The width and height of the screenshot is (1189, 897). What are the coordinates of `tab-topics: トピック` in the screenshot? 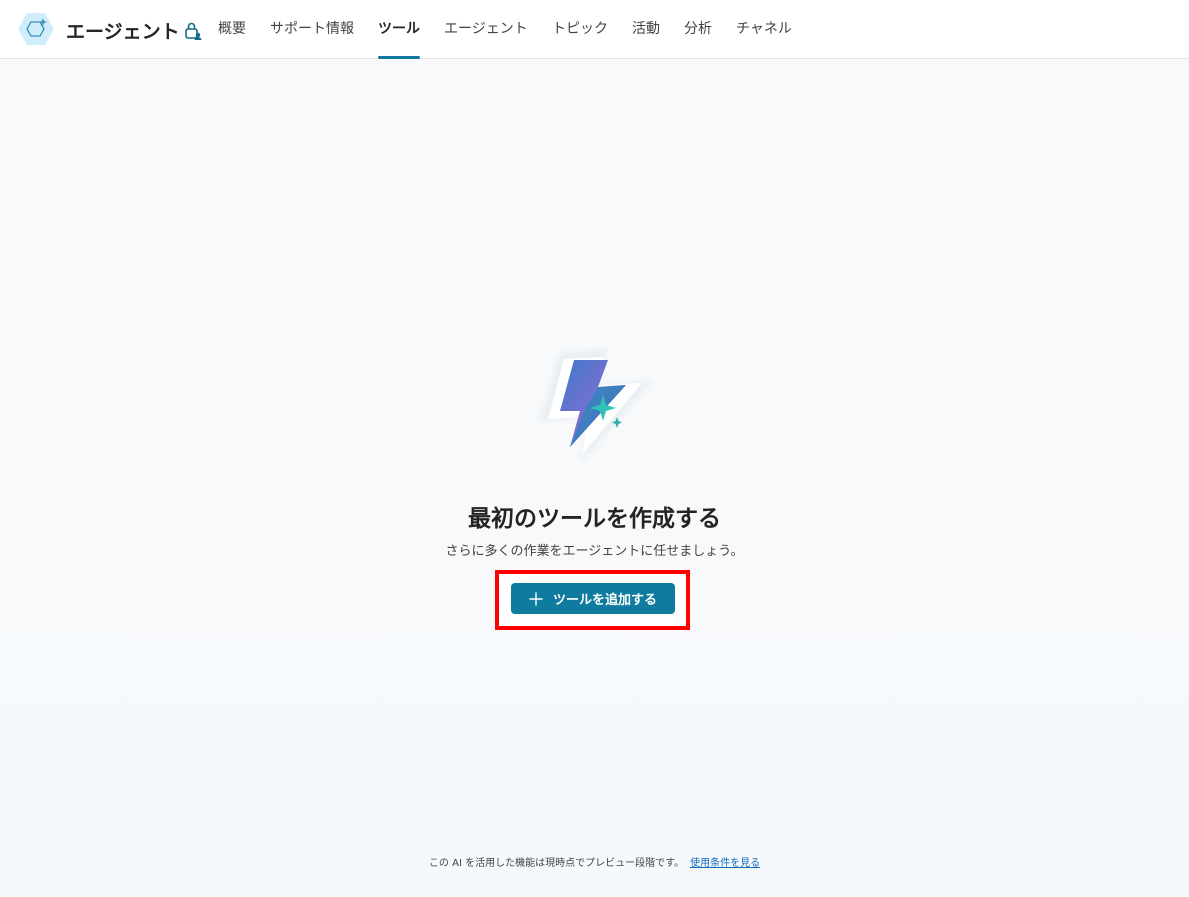 It's located at (580, 29).